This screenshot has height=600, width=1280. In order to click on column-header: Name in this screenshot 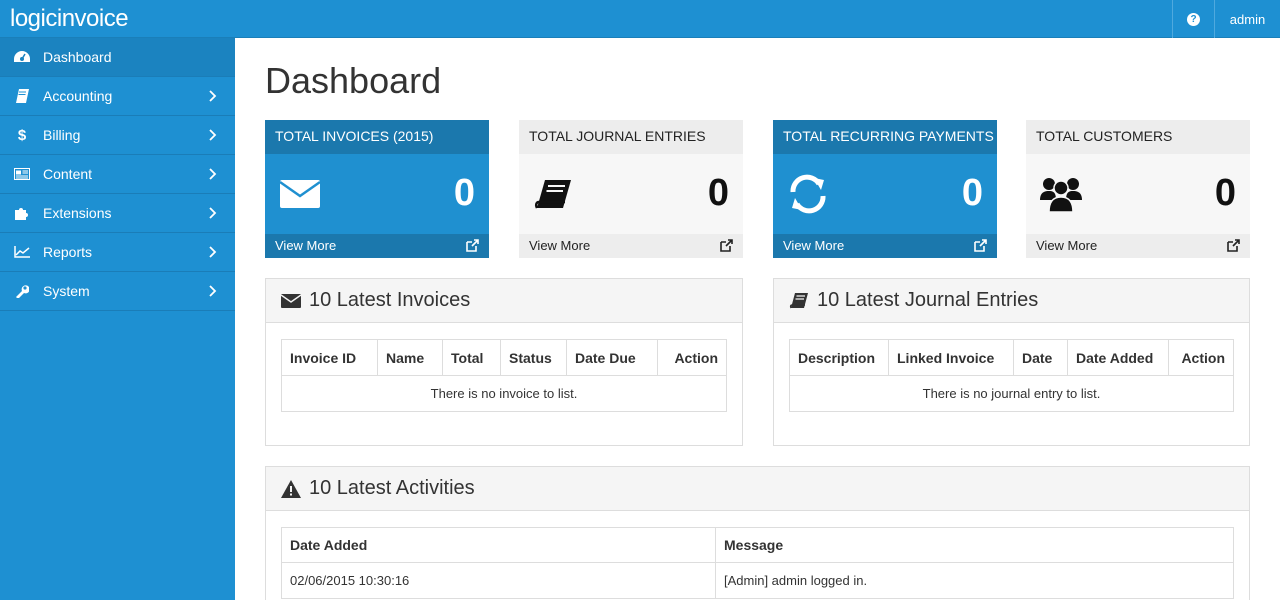, I will do `click(410, 357)`.